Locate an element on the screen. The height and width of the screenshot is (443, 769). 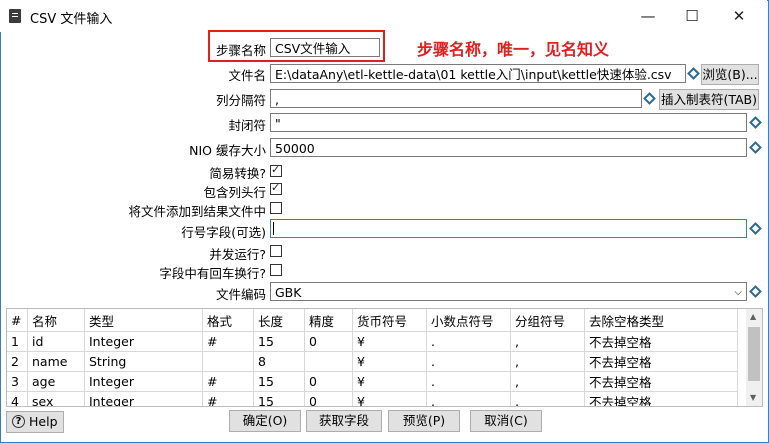
cell-index: 1 is located at coordinates (17, 341).